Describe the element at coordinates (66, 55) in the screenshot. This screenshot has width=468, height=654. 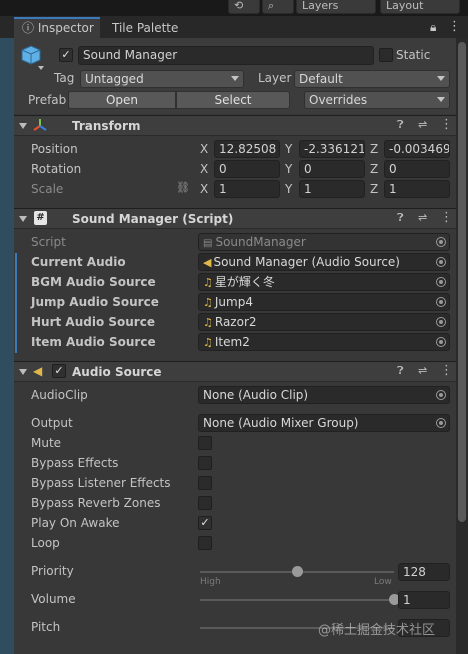
I see `active-checkbox: ✓` at that location.